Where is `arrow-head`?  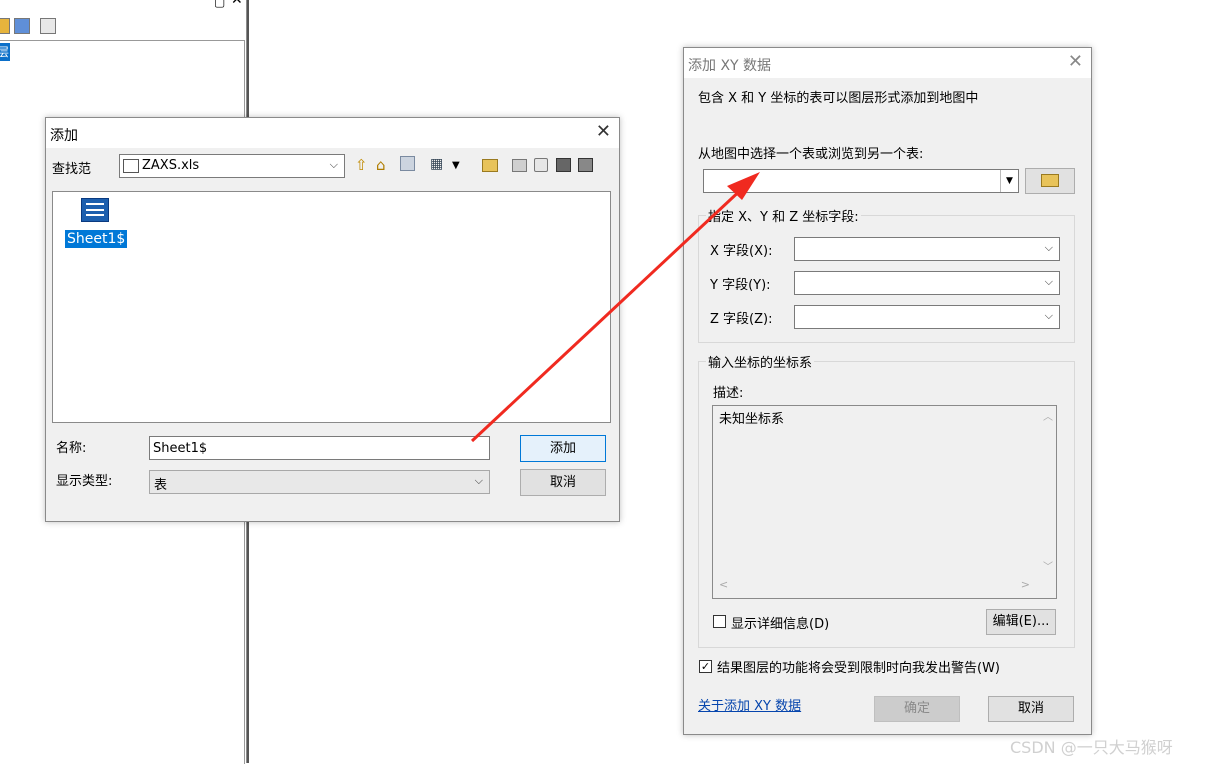 arrow-head is located at coordinates (743, 186).